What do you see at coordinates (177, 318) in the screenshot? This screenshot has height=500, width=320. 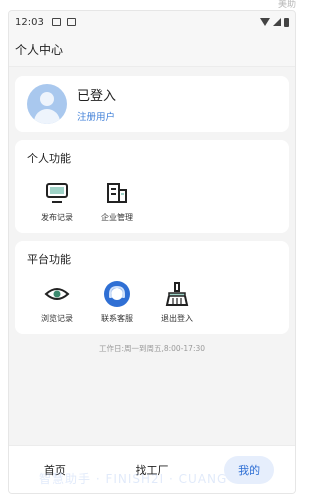 I see `logout-label: 退出登入` at bounding box center [177, 318].